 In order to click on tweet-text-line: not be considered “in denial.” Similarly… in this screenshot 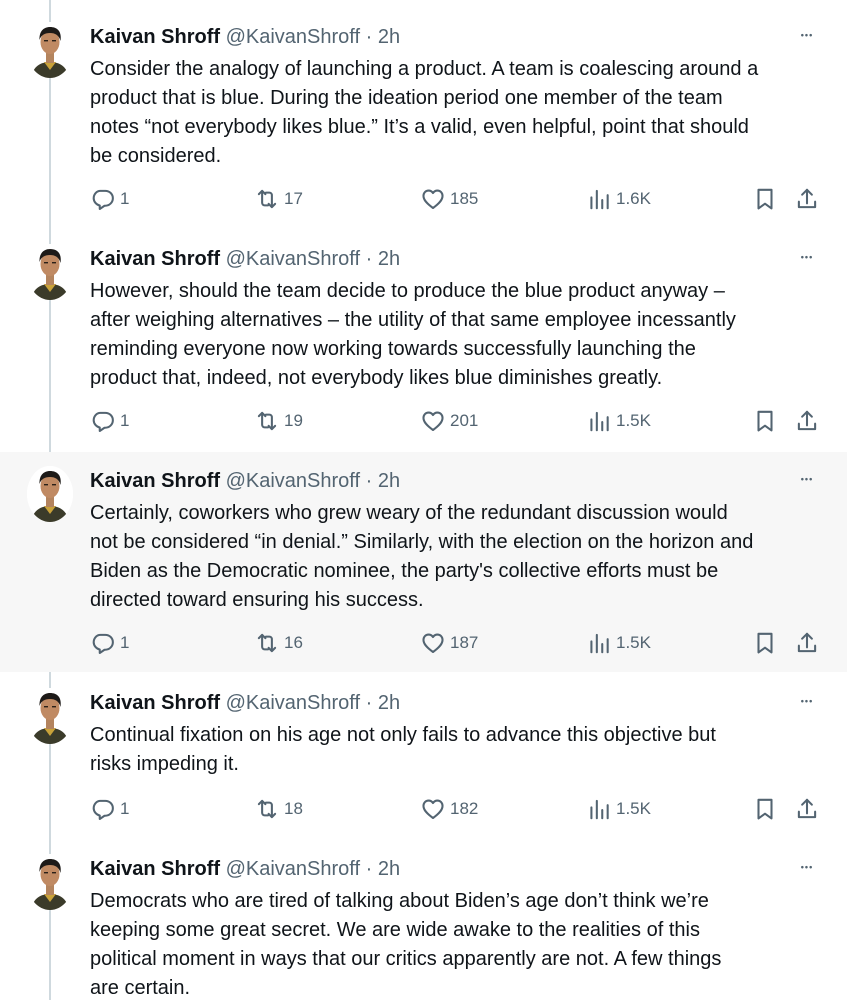, I will do `click(422, 542)`.